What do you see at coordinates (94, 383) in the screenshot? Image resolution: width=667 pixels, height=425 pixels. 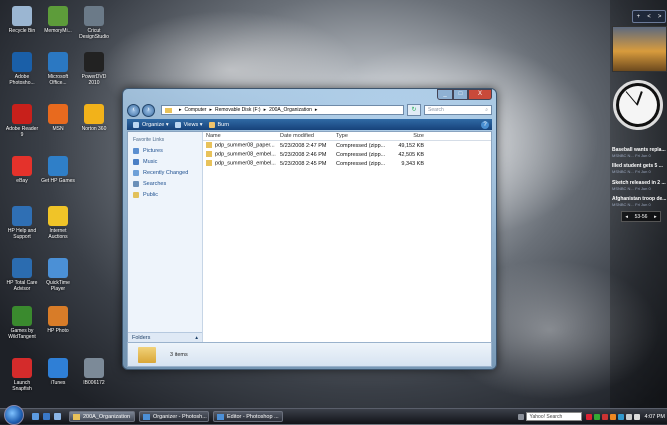 I see `desktop-icon-label: IB006172` at bounding box center [94, 383].